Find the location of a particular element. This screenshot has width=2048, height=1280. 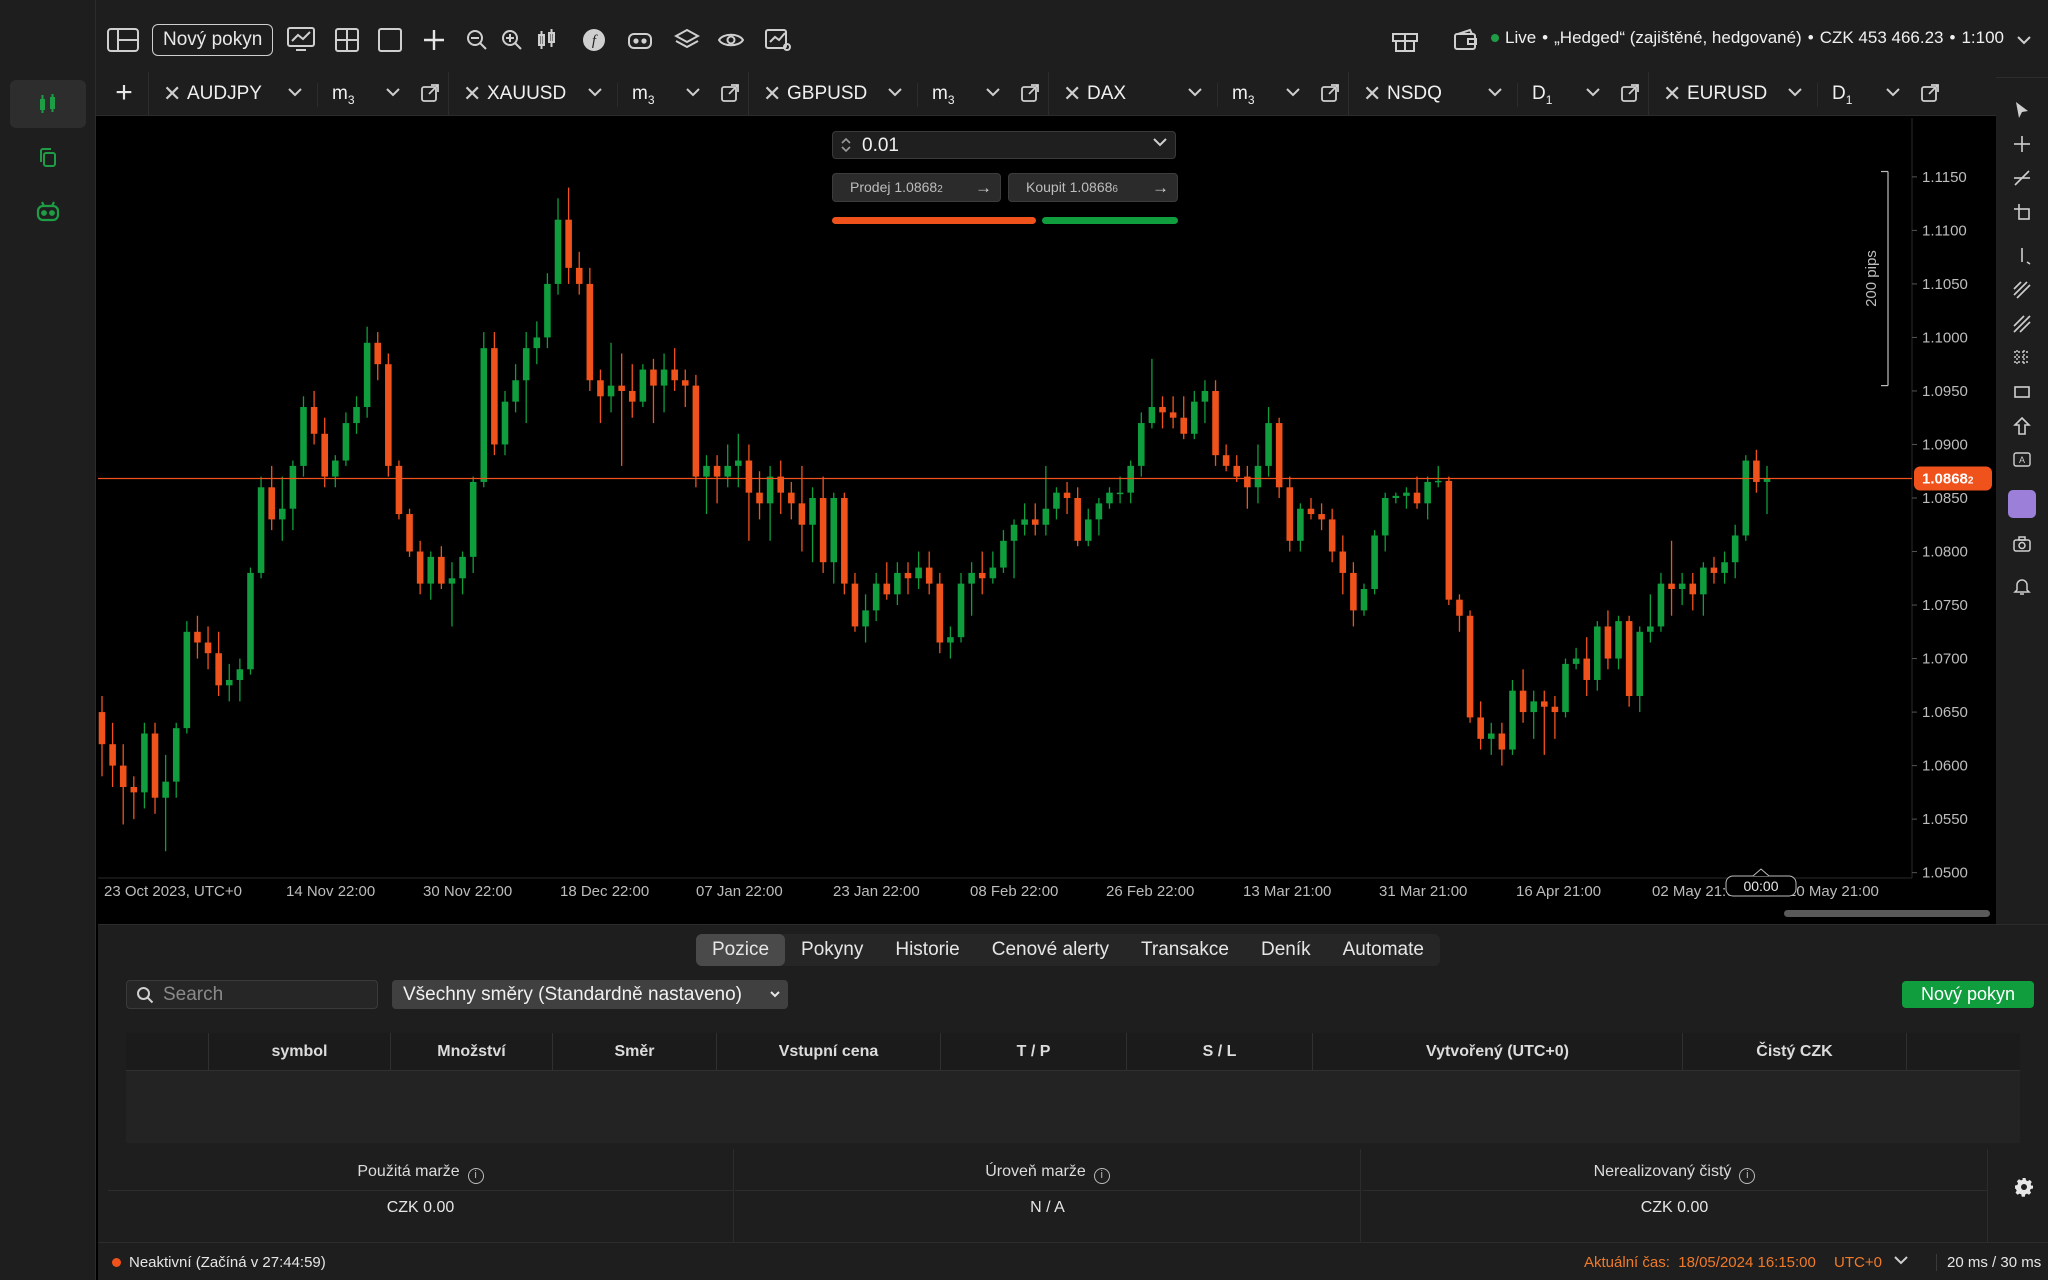

buy-button: Koupit 1.08686 → is located at coordinates (1093, 187).